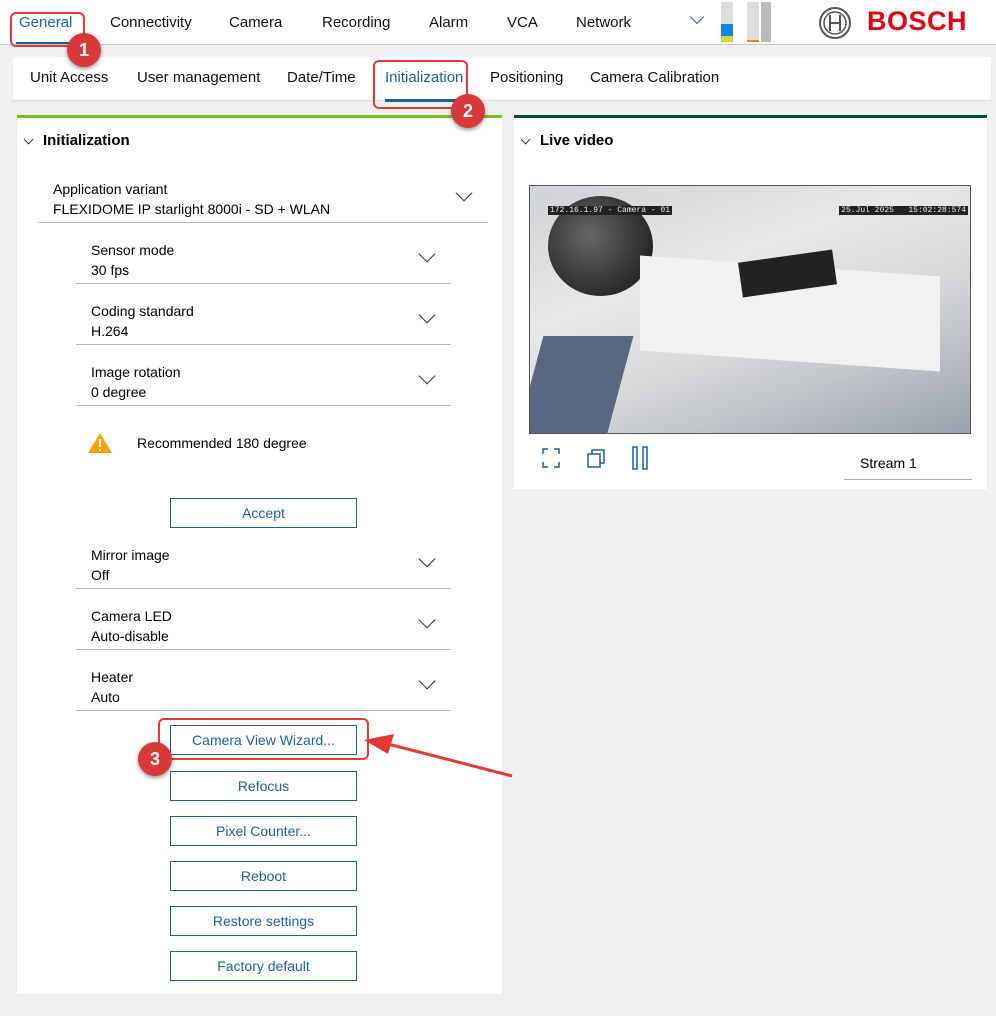 This screenshot has height=1016, width=996. What do you see at coordinates (438, 756) in the screenshot?
I see `annotation-arrow-icon` at bounding box center [438, 756].